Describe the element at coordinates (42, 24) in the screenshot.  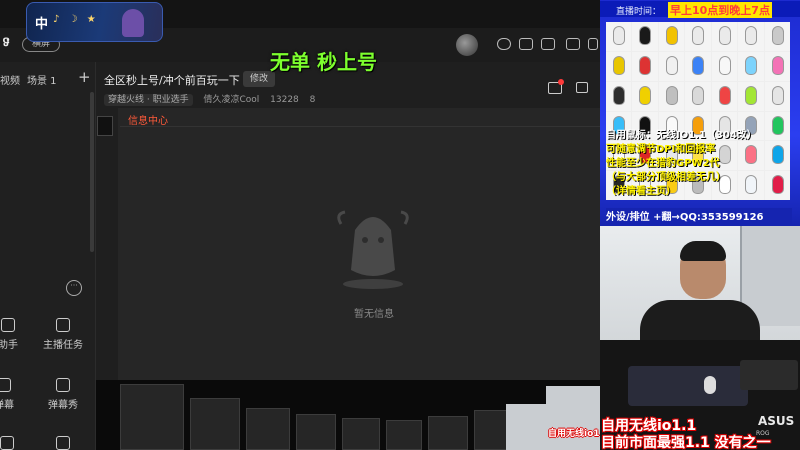
I see `ime-language-label: 中` at that location.